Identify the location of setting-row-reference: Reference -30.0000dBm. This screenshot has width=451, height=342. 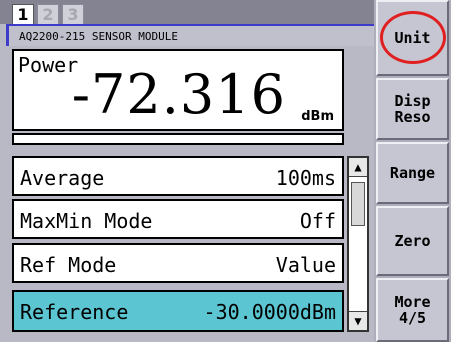
(178, 311).